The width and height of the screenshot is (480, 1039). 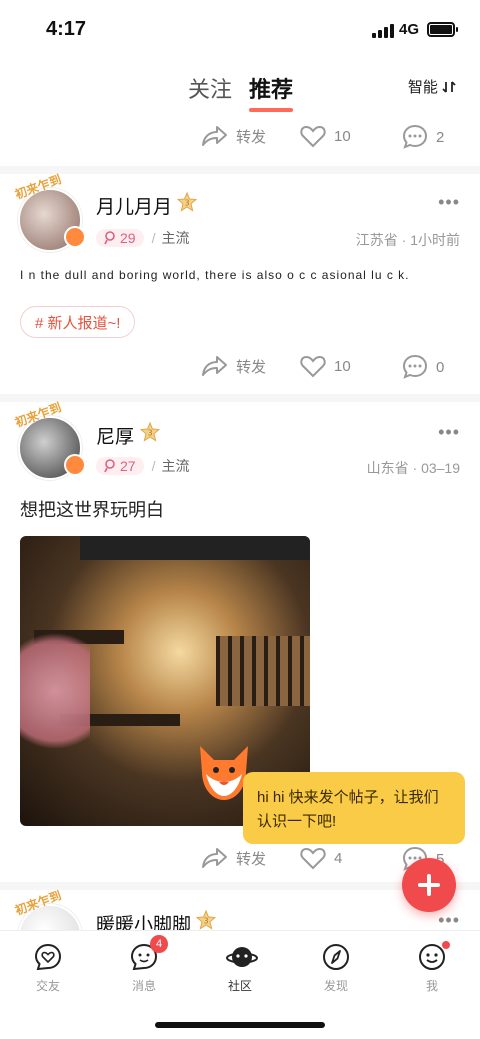 I want to click on popularity-count: 27, so click(x=128, y=466).